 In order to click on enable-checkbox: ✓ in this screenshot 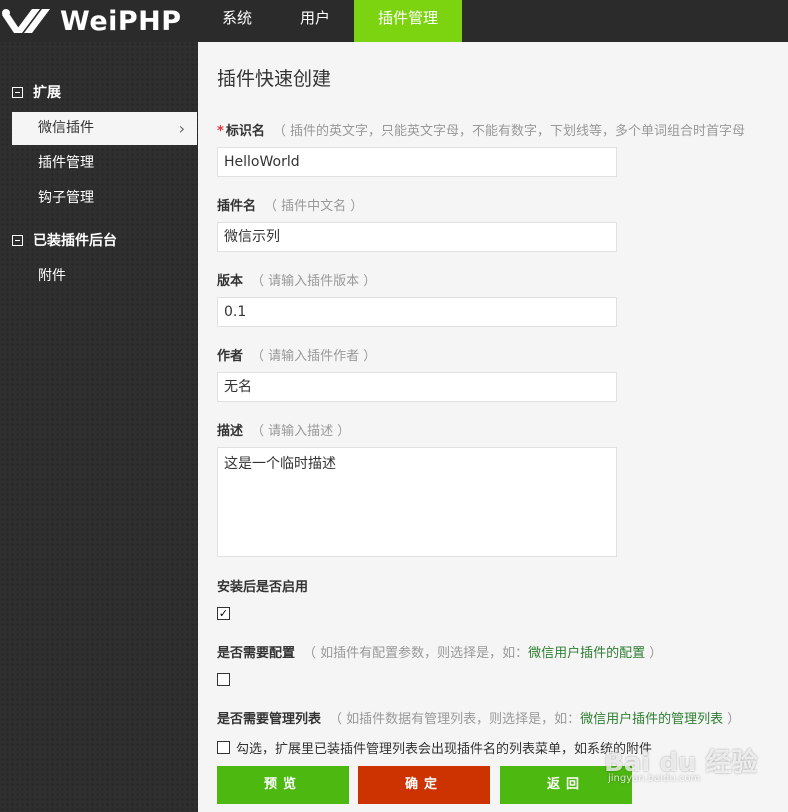, I will do `click(223, 613)`.